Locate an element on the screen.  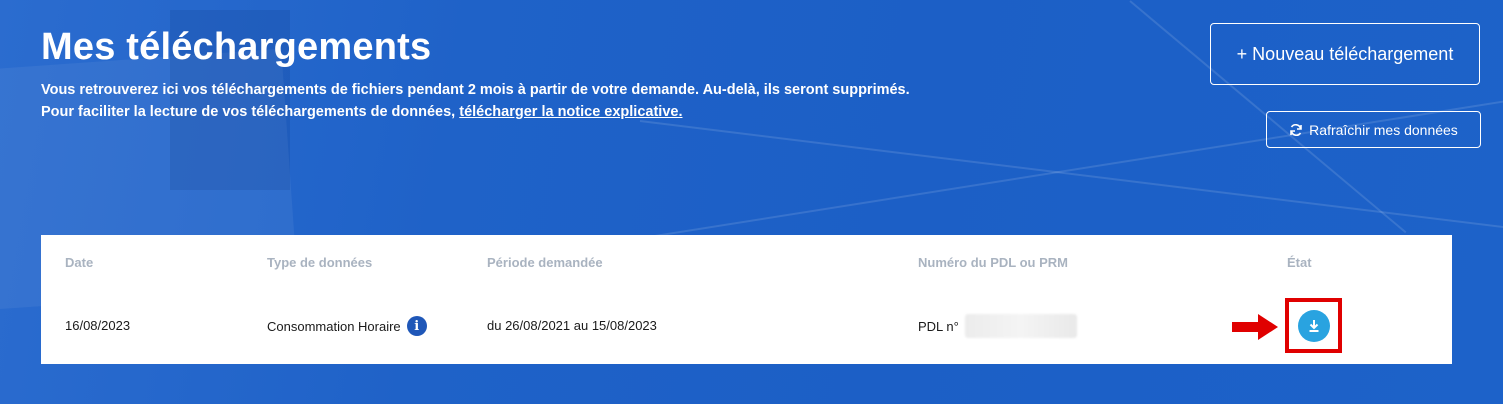
row-pdl-prefix: PDL n° is located at coordinates (938, 326).